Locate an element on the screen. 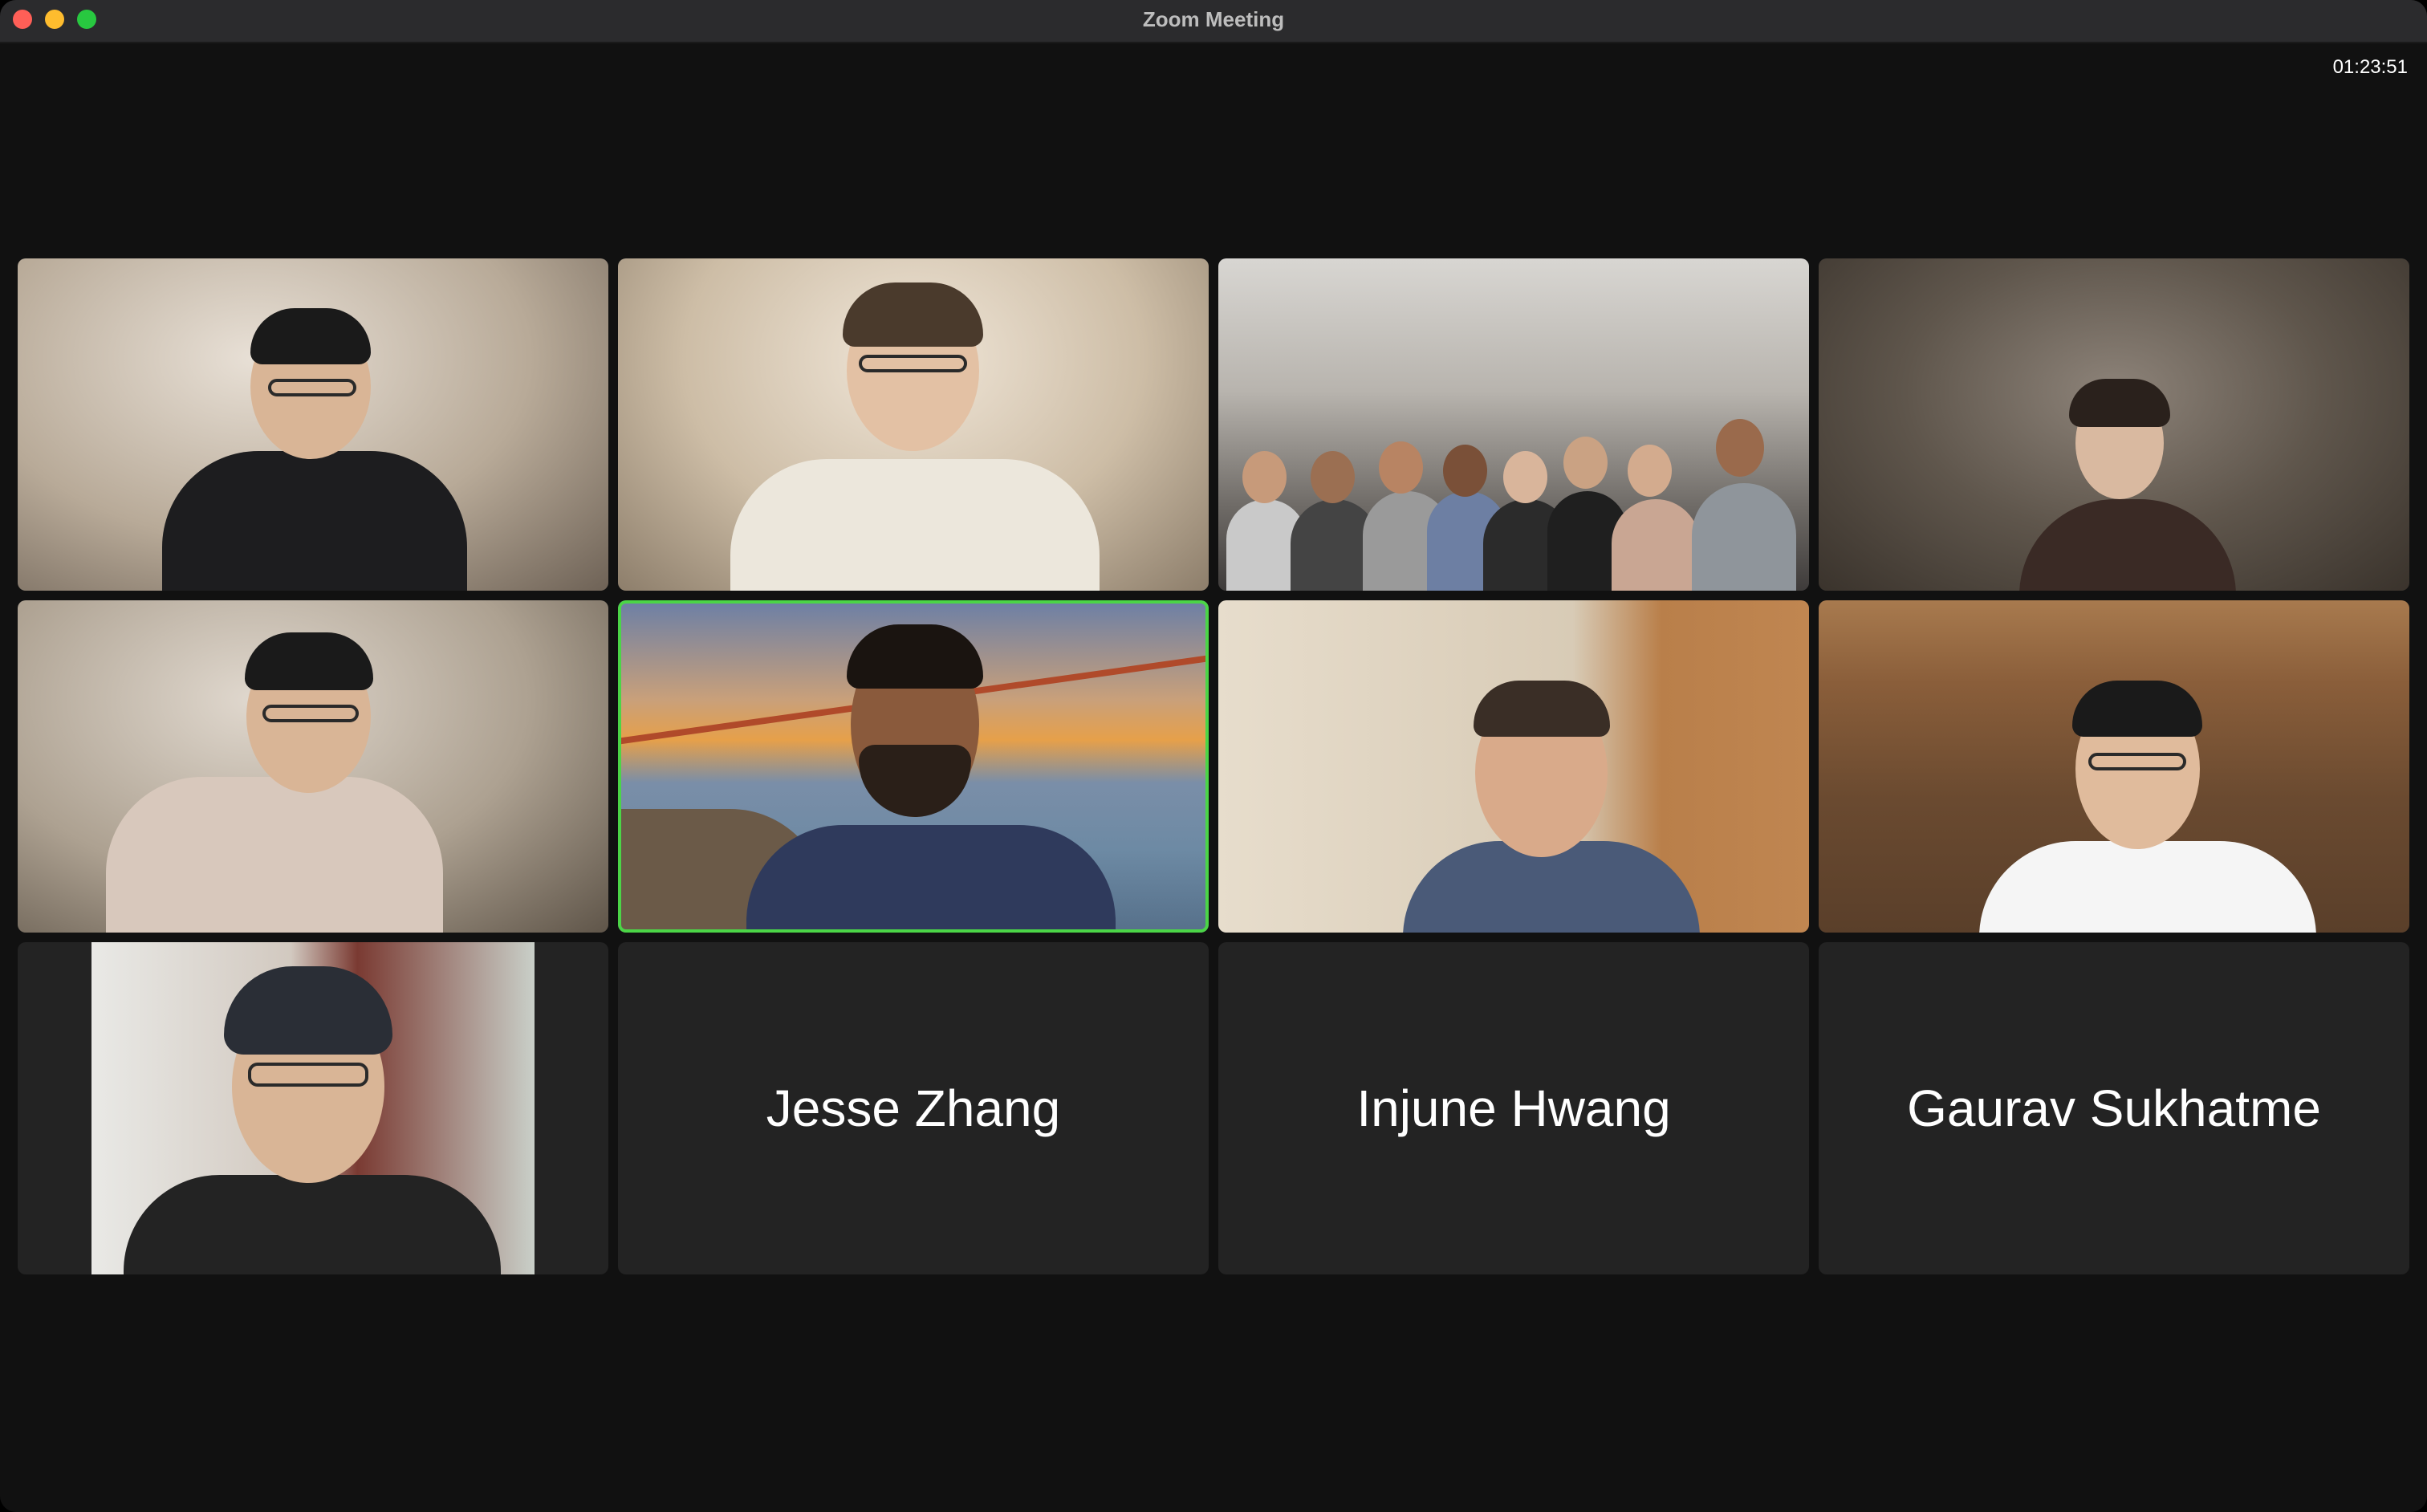  participant-name: Gaurav Sukhatme is located at coordinates (2114, 1108).